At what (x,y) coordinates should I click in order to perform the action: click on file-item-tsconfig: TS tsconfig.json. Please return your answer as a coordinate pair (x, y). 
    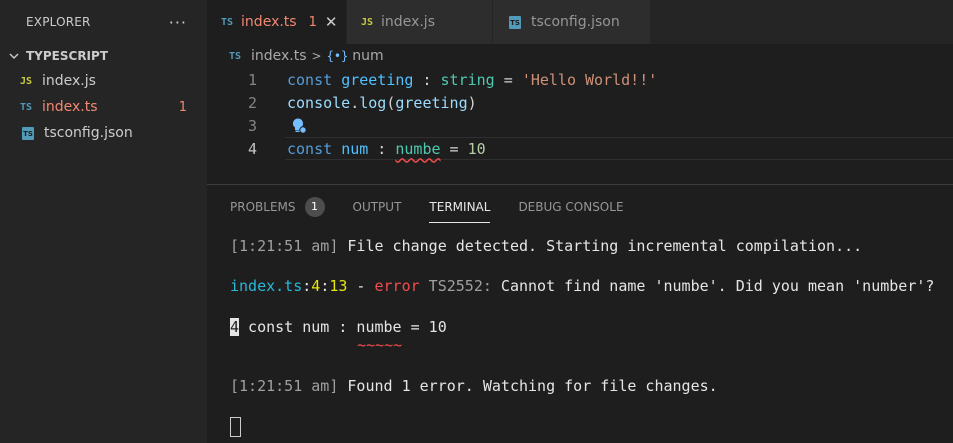
    Looking at the image, I should click on (103, 133).